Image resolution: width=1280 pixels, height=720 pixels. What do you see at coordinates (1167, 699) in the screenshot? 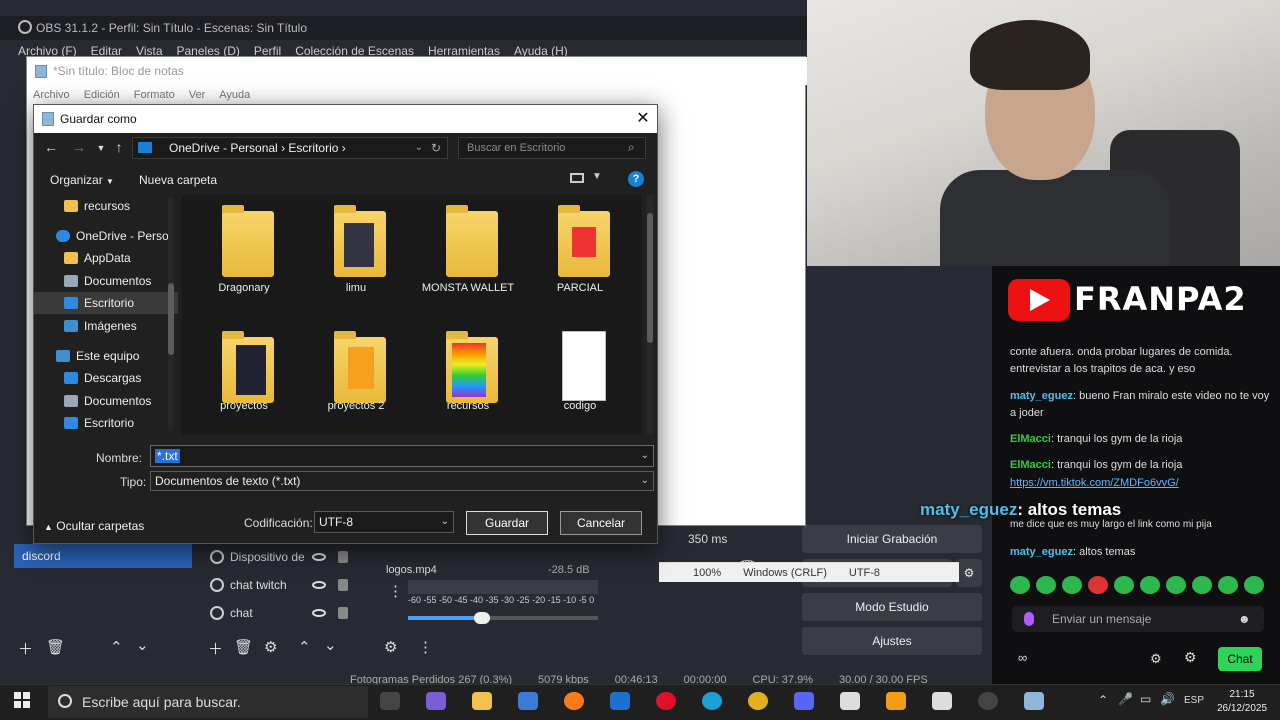
I see `volume-icon: 🔊` at bounding box center [1167, 699].